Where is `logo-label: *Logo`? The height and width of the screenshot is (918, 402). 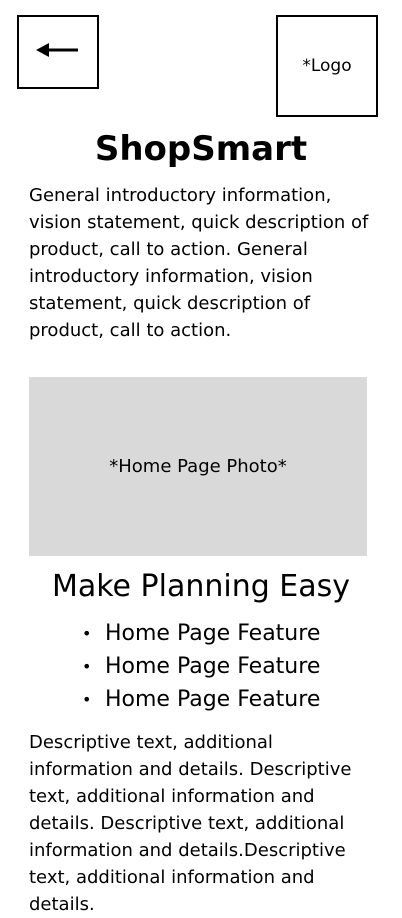 logo-label: *Logo is located at coordinates (327, 66).